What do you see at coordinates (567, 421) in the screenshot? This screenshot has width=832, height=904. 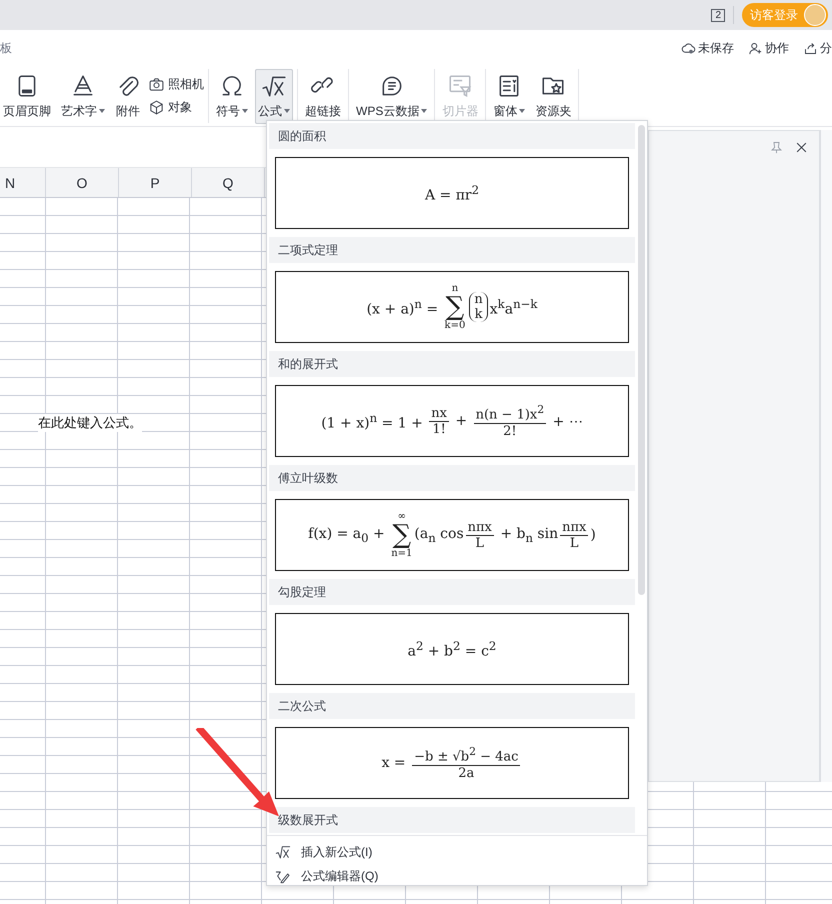 I see `formula-text: + ⋯` at bounding box center [567, 421].